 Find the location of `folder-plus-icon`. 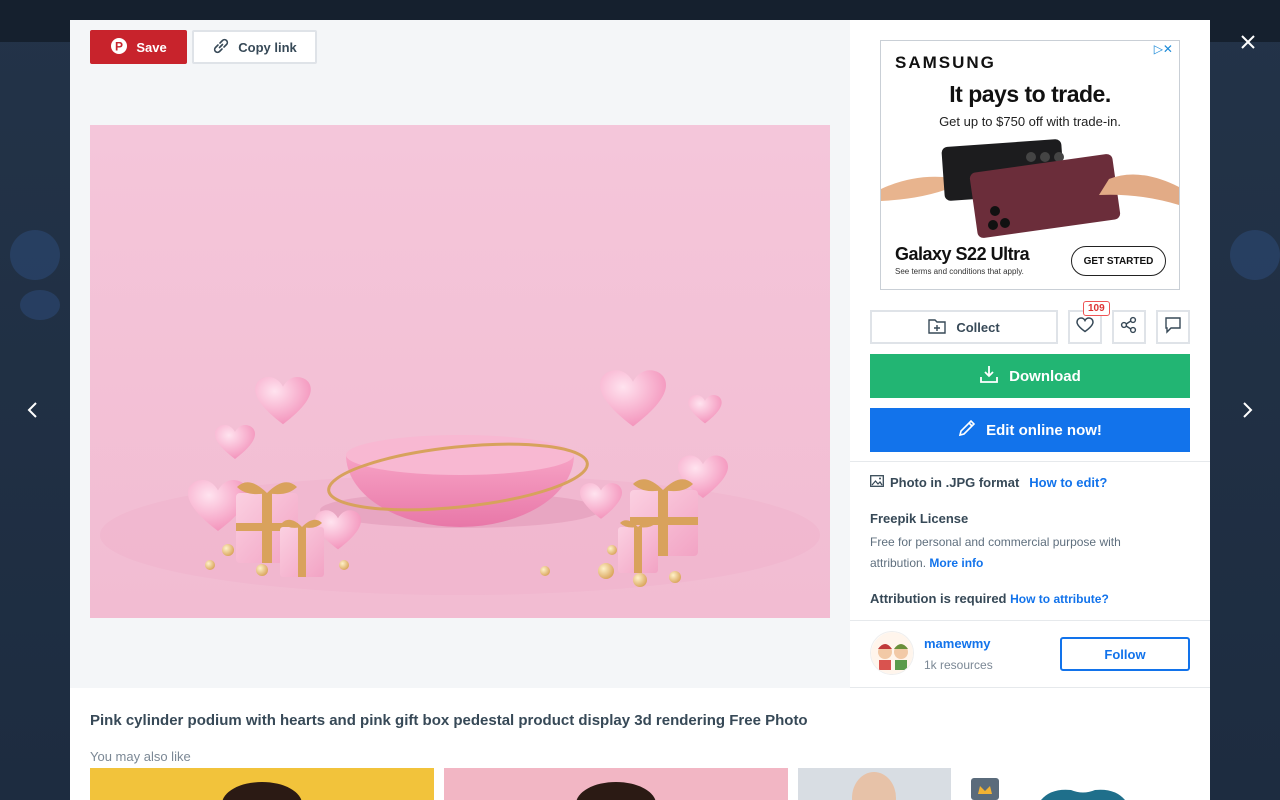

folder-plus-icon is located at coordinates (937, 327).